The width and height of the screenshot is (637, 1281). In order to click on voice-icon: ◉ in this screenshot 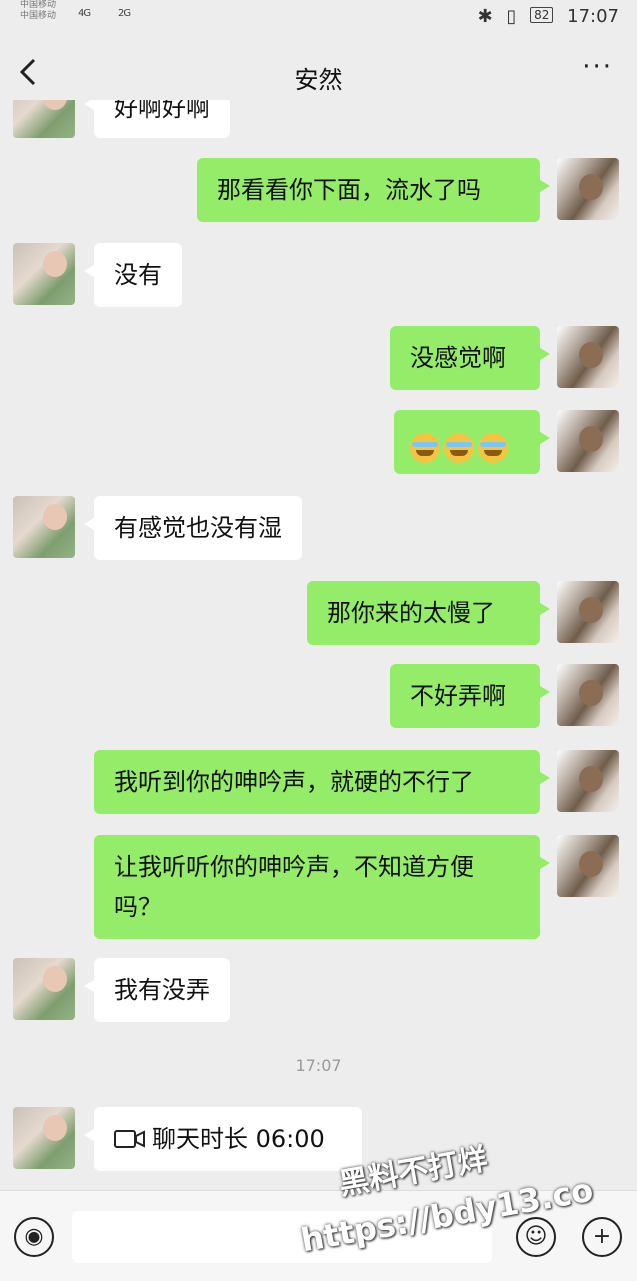, I will do `click(34, 1236)`.